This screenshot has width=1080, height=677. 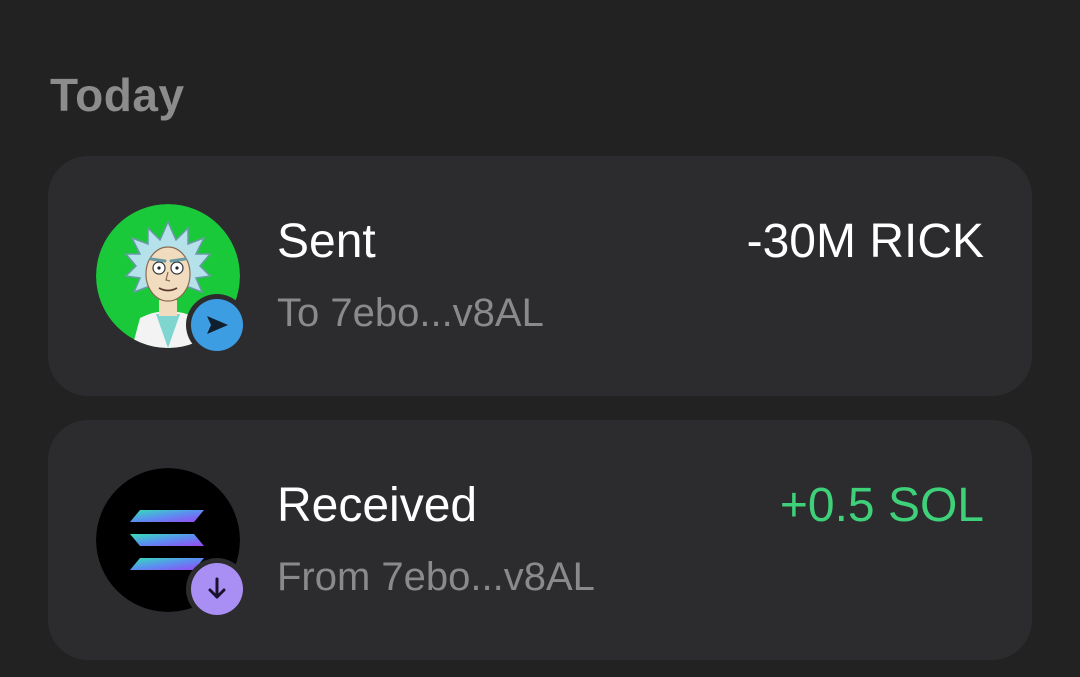 I want to click on section-title-today: Today, so click(x=117, y=95).